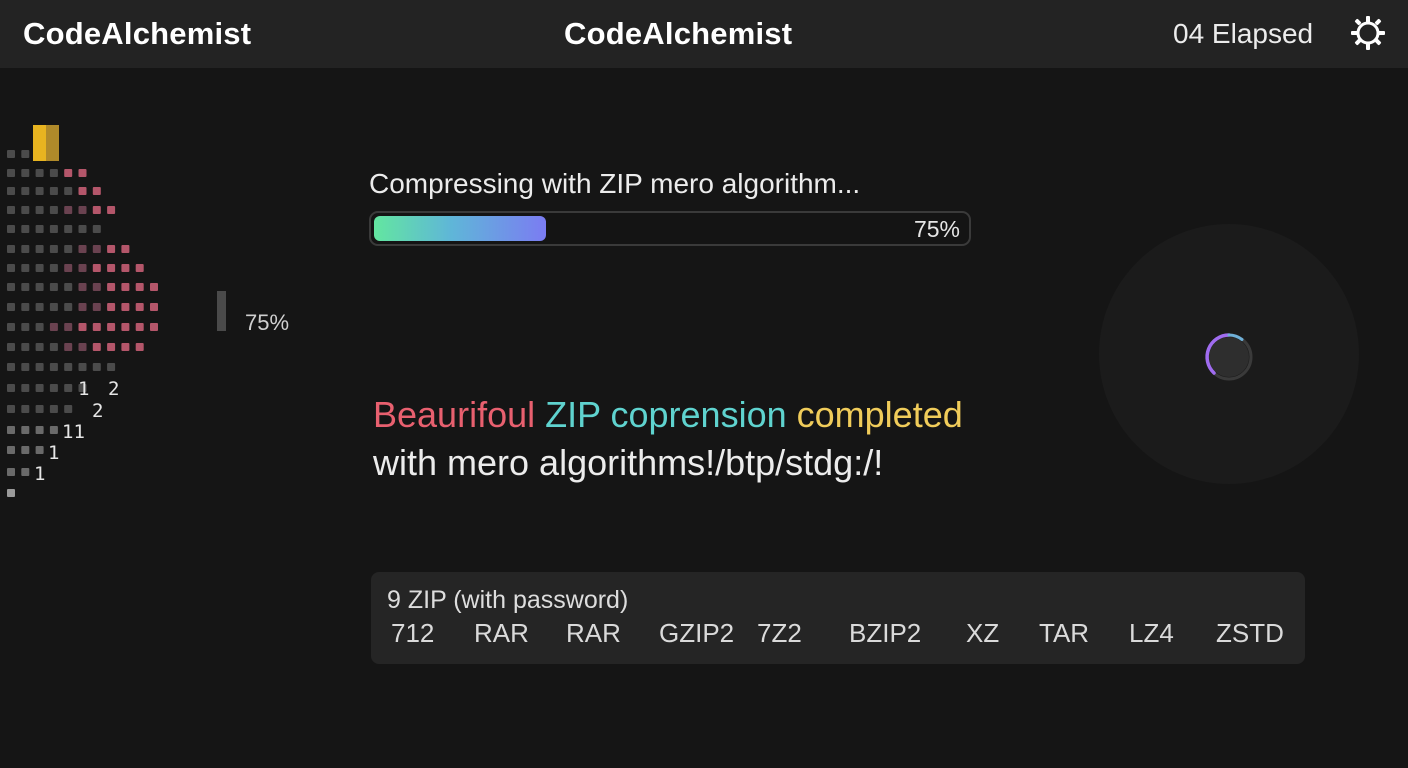 Image resolution: width=1408 pixels, height=768 pixels. What do you see at coordinates (1250, 633) in the screenshot?
I see `format-option: ZSTD` at bounding box center [1250, 633].